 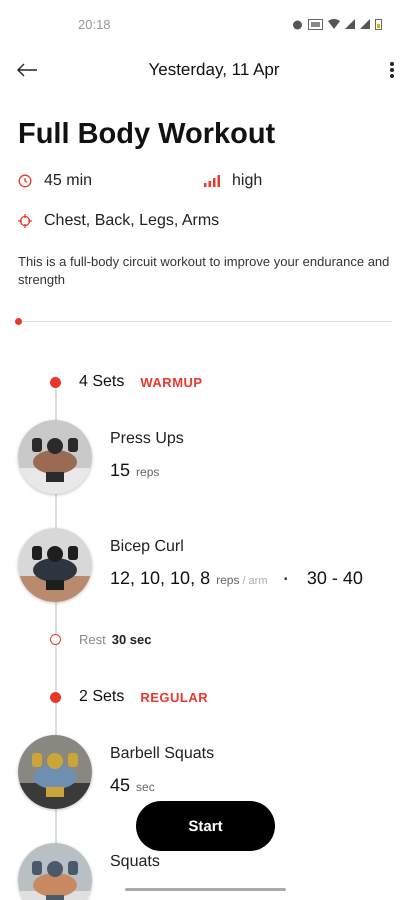 What do you see at coordinates (132, 639) in the screenshot?
I see `rest-duration: 30 sec` at bounding box center [132, 639].